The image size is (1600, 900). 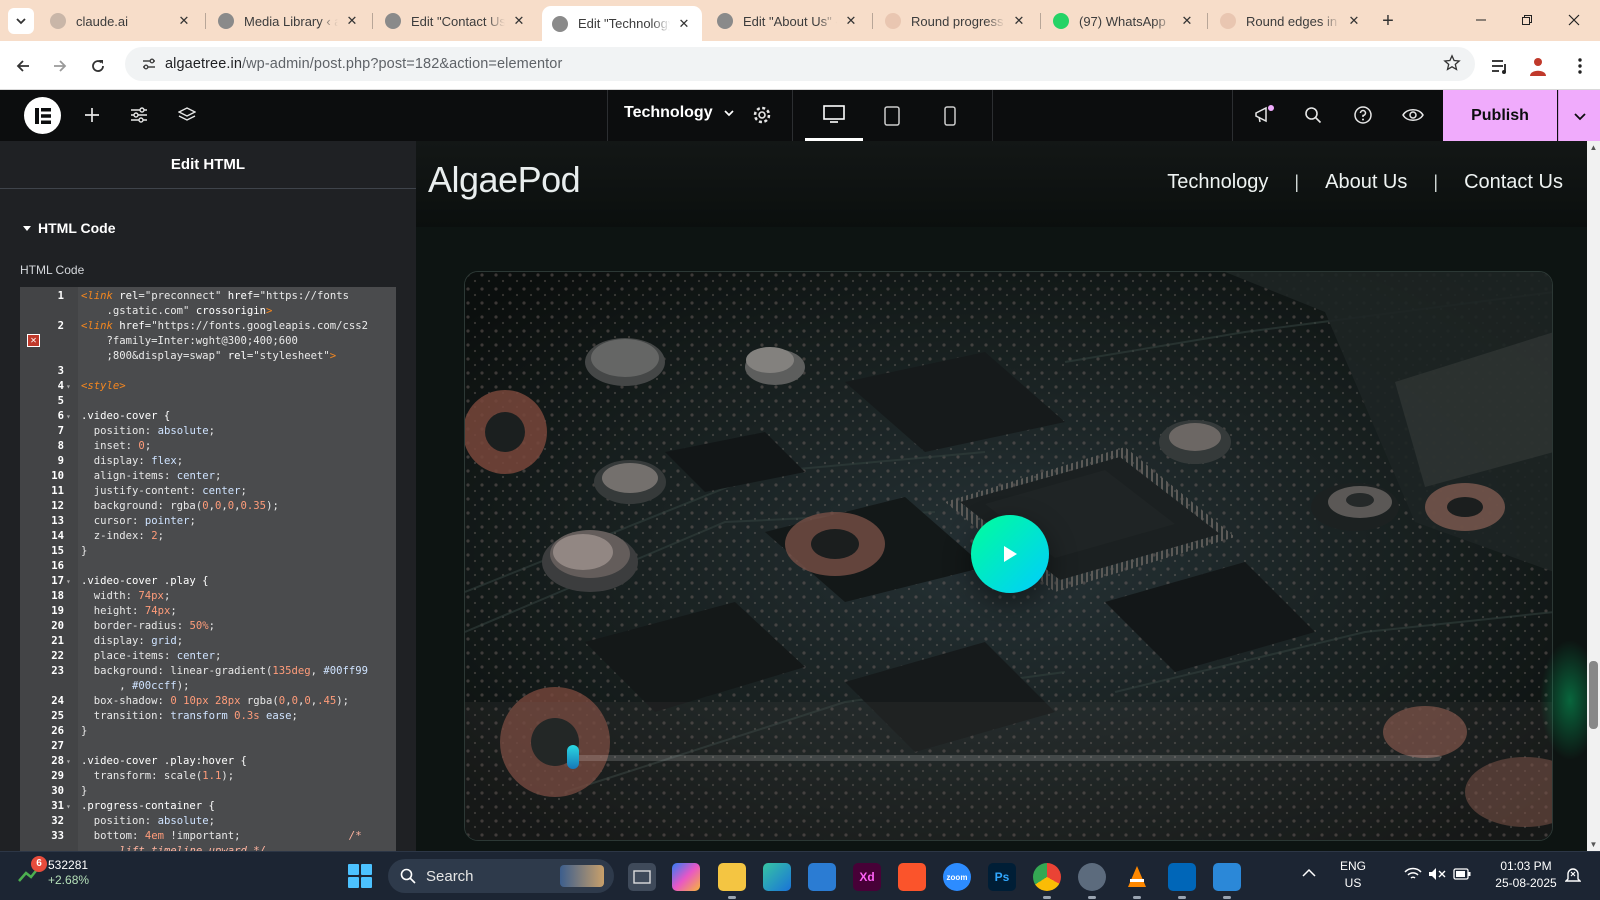 I want to click on code-line: 11 justify-content: center;, so click(x=208, y=491).